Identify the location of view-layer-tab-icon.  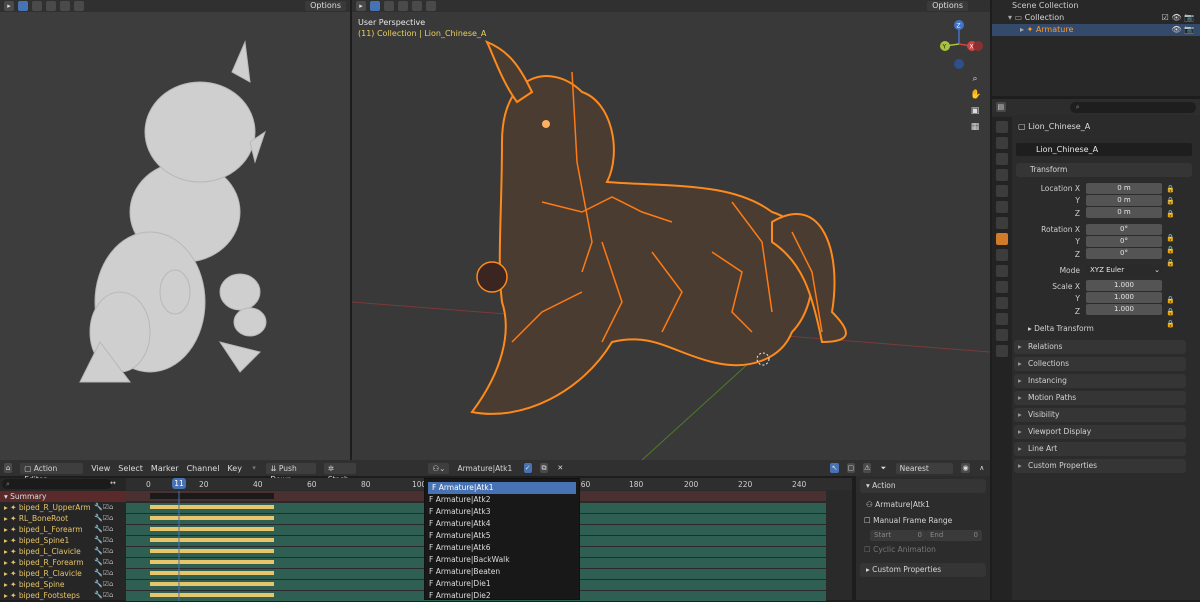
(1002, 175).